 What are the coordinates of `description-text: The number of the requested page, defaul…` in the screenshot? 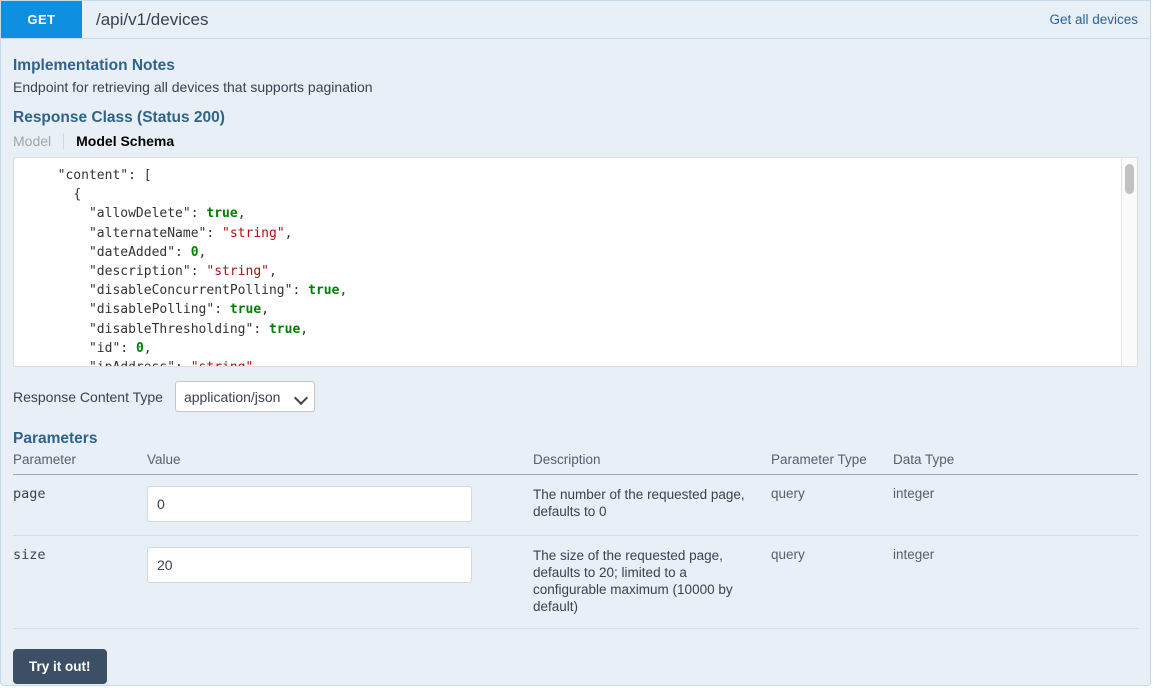 It's located at (639, 503).